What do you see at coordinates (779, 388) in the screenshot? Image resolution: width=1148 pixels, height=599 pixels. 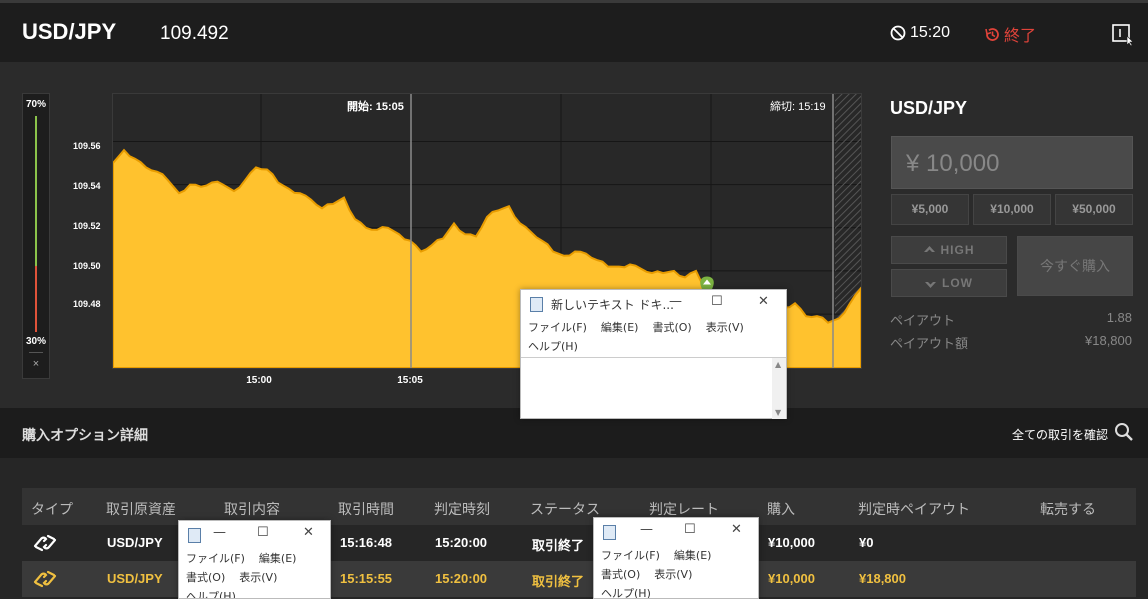 I see `notepad-scrollbar: ▲ ▼` at bounding box center [779, 388].